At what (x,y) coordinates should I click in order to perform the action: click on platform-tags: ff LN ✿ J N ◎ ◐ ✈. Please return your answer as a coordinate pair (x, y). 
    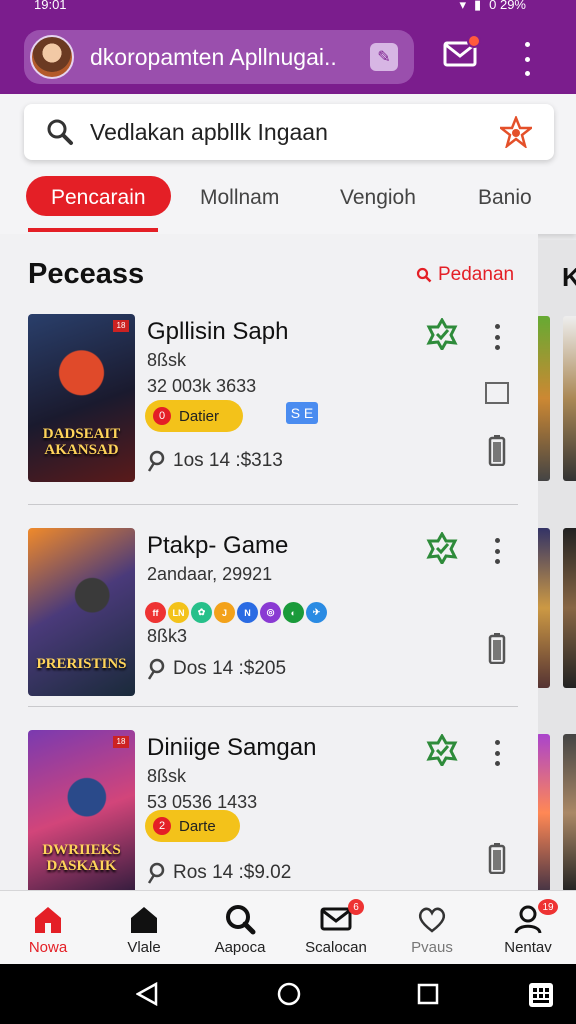
    Looking at the image, I should click on (236, 612).